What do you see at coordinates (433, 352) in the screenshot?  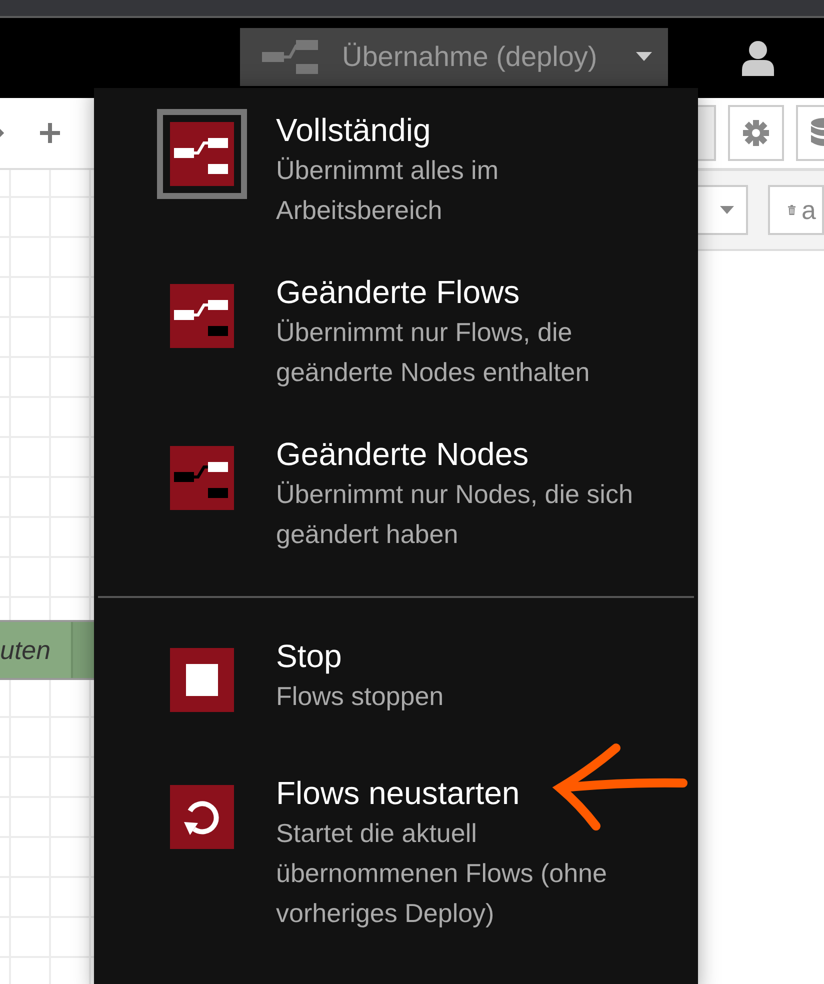 I see `menu-item-description: Übernimmt nur Flows, die geänderte Nodes enthalten` at bounding box center [433, 352].